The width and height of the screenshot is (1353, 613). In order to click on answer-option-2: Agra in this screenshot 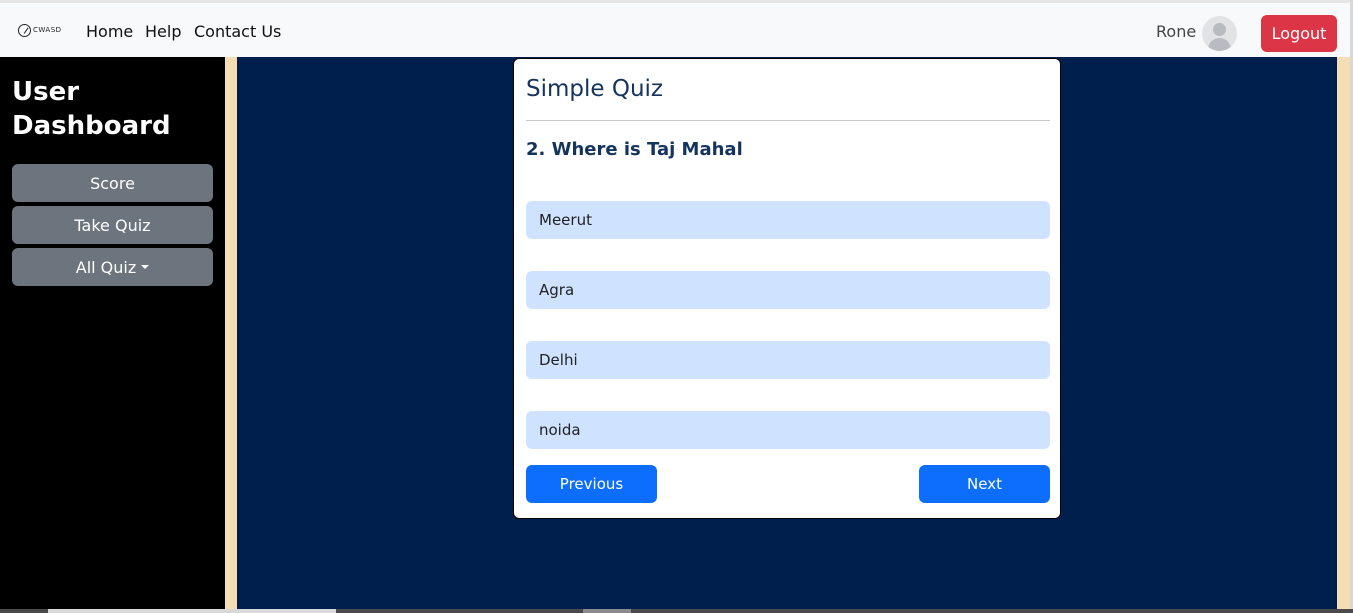, I will do `click(788, 290)`.